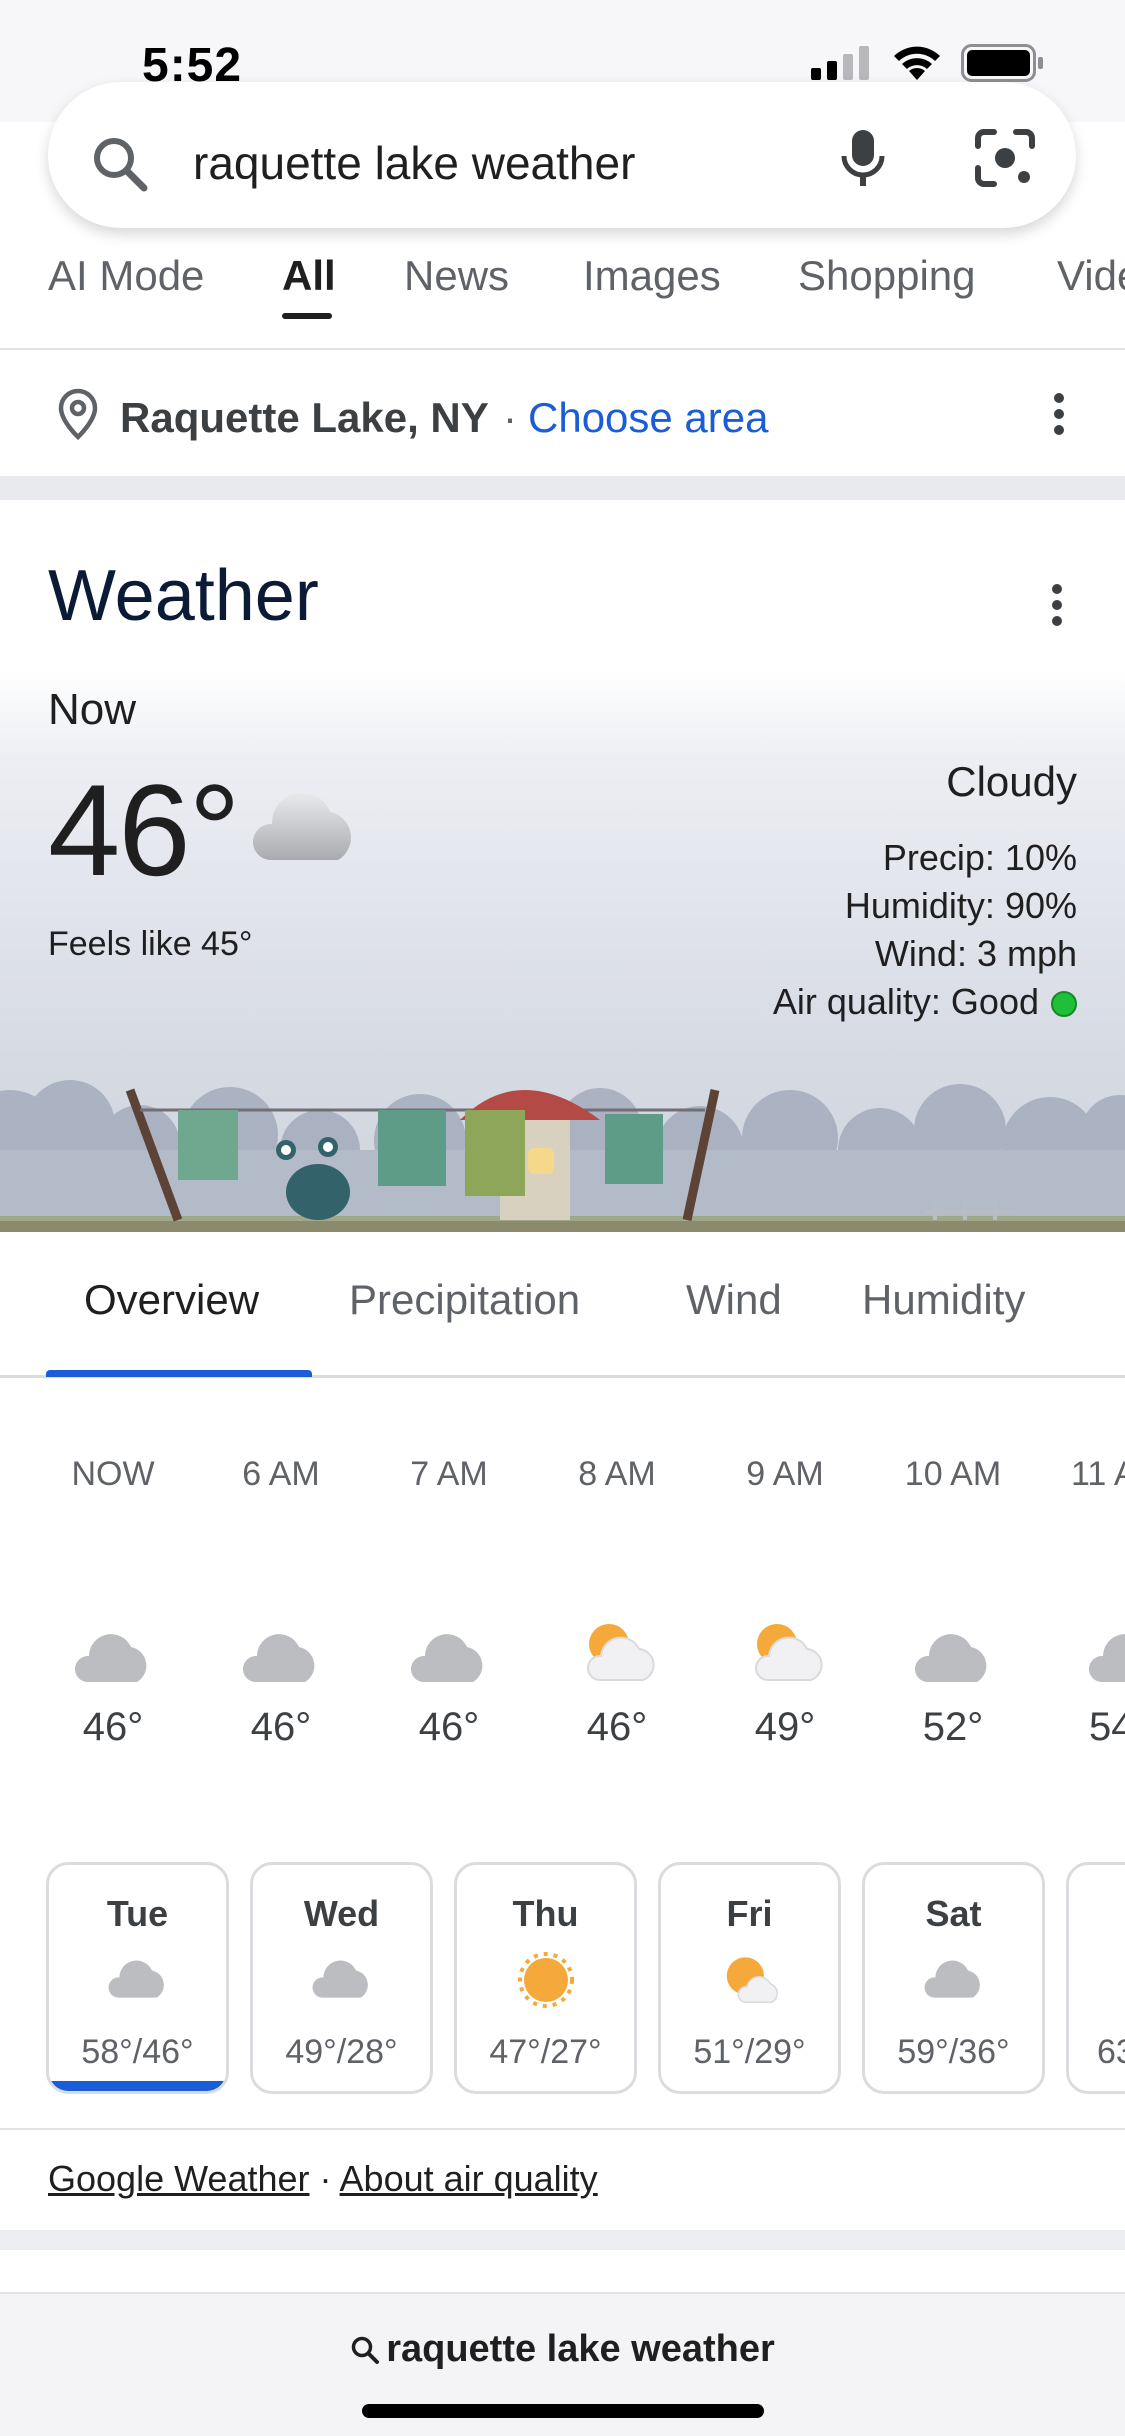 The image size is (1125, 2436). I want to click on footer-links: Google Weather · About air quality, so click(323, 2179).